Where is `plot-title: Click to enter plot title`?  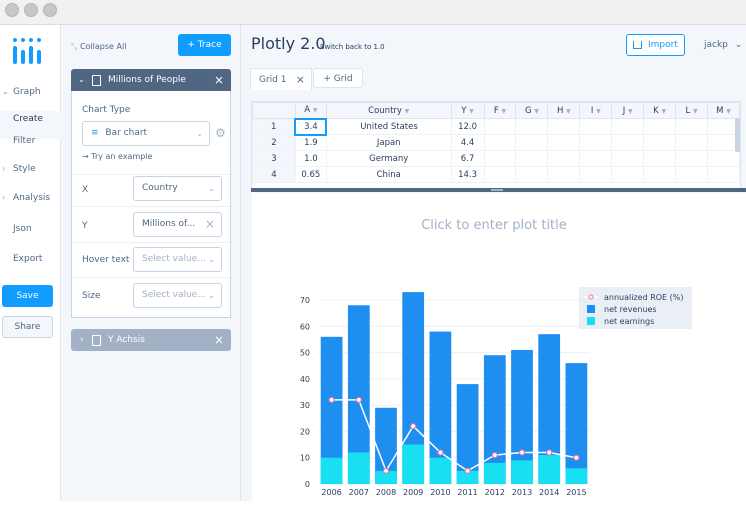
plot-title: Click to enter plot title is located at coordinates (494, 225).